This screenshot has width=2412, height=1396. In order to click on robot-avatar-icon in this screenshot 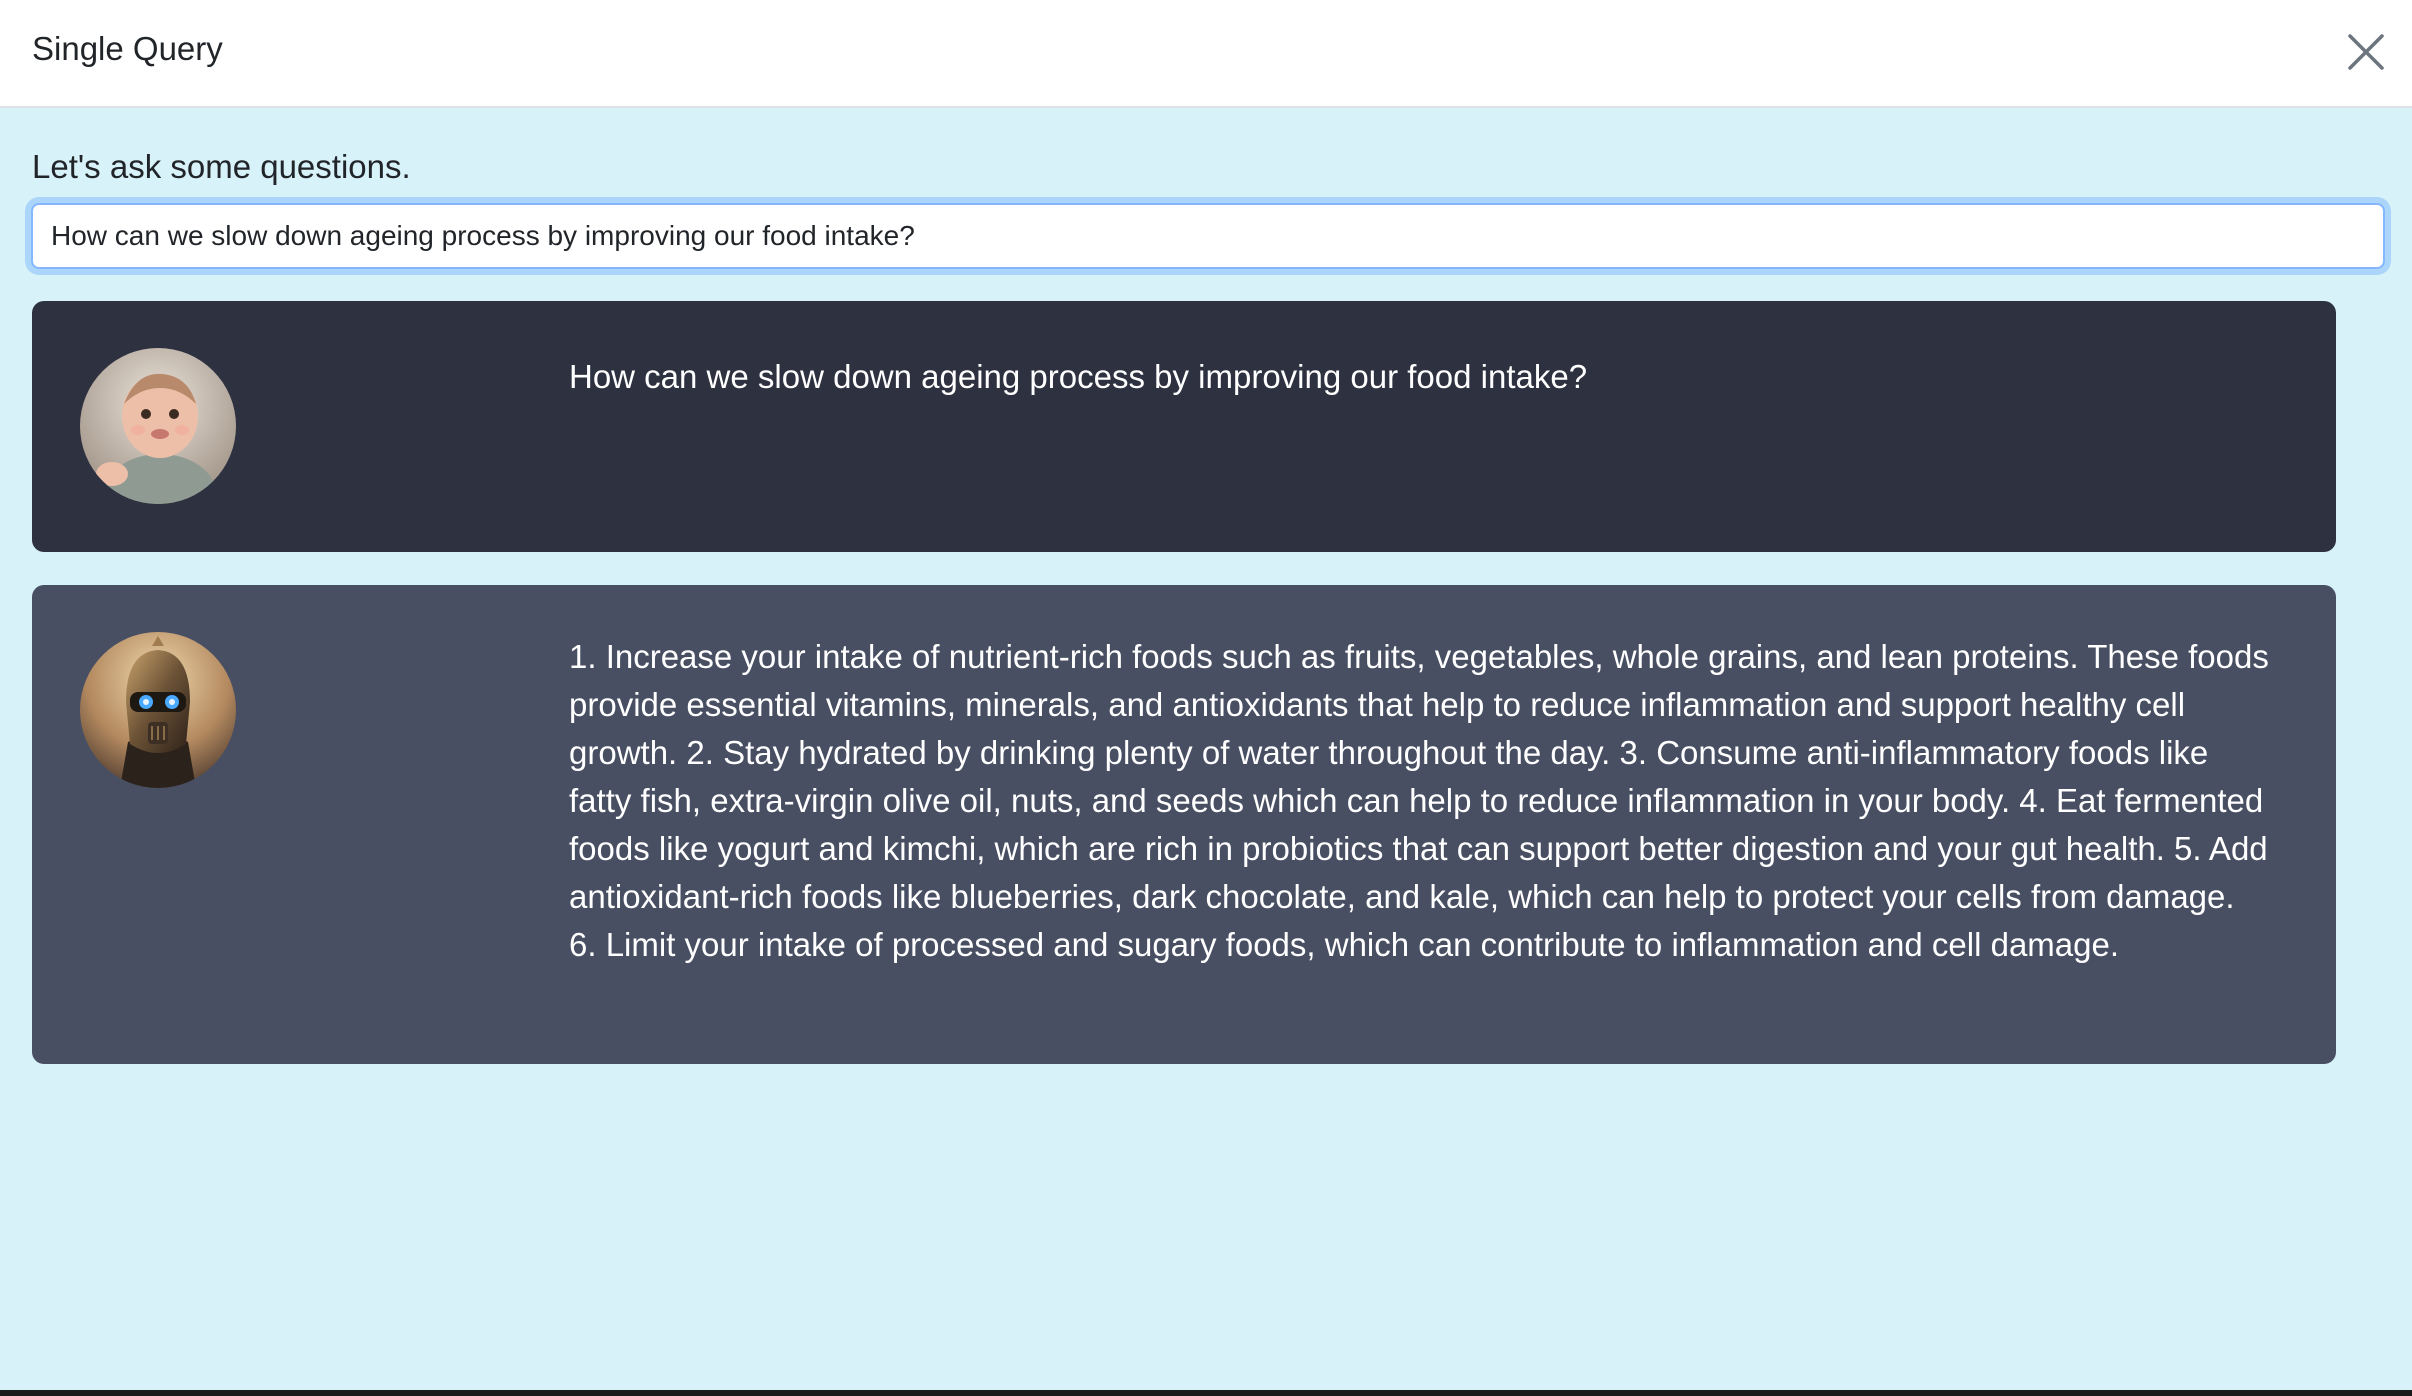, I will do `click(158, 710)`.